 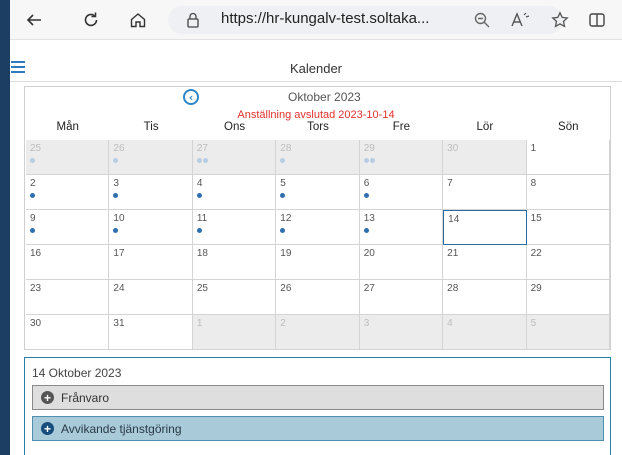 I want to click on zoom-icon, so click(x=482, y=20).